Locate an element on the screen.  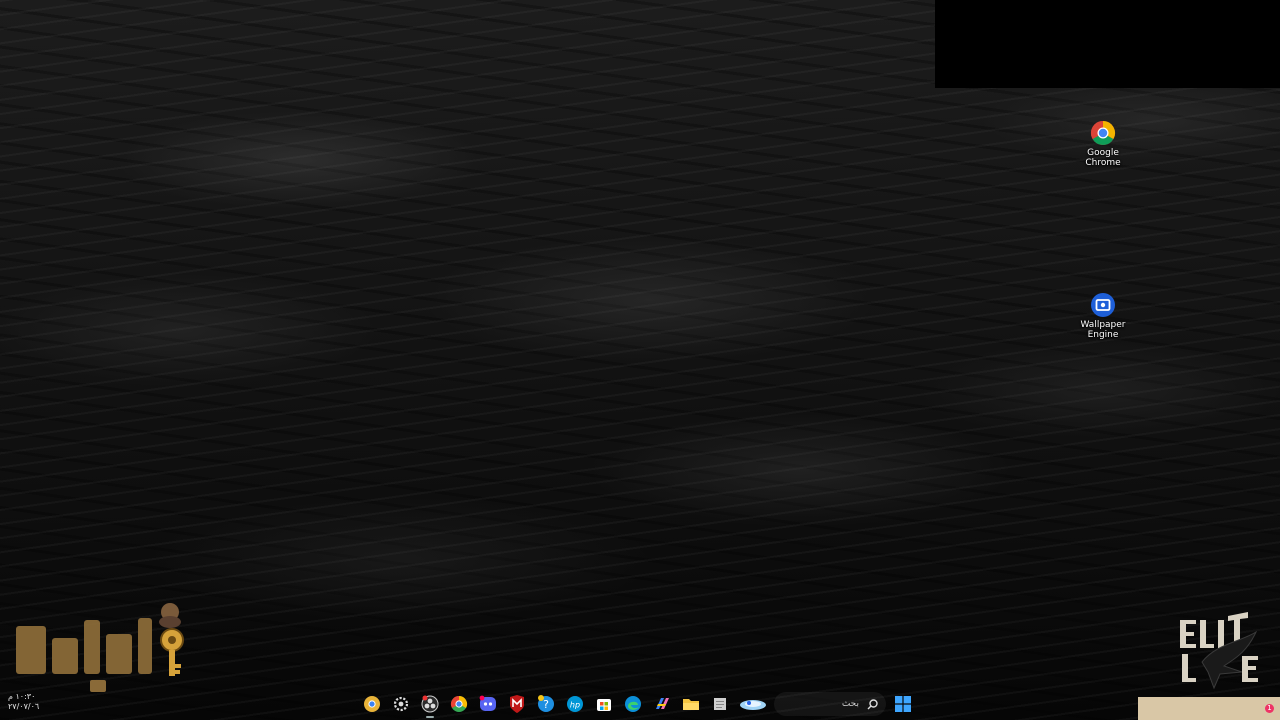
start-button is located at coordinates (903, 704).